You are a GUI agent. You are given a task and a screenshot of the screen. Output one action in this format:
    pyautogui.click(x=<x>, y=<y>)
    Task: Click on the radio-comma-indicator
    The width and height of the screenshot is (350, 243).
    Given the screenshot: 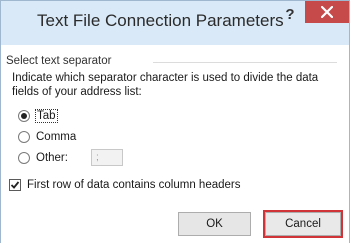 What is the action you would take?
    pyautogui.click(x=24, y=137)
    